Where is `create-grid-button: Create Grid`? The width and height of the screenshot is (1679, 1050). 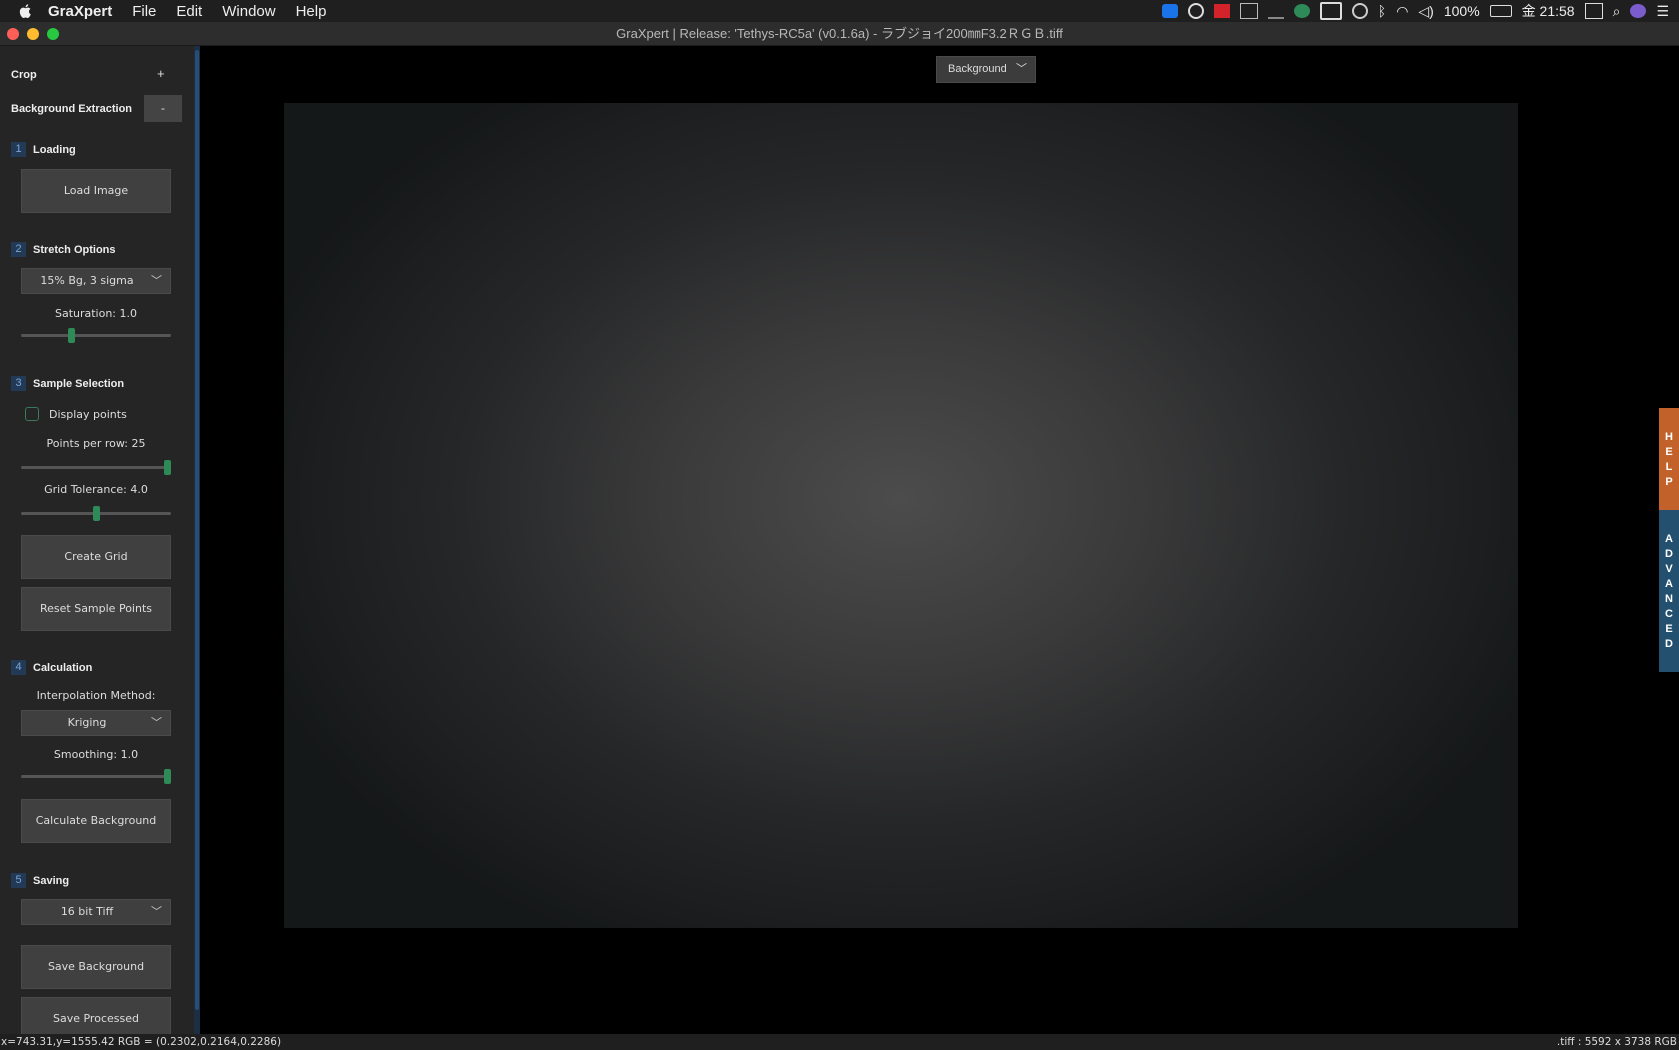 create-grid-button: Create Grid is located at coordinates (96, 557).